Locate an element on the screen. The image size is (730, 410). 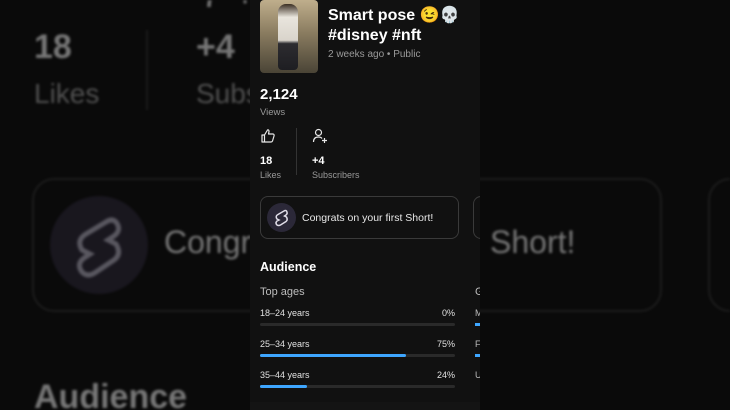
shorts-logo-icon is located at coordinates (281, 217).